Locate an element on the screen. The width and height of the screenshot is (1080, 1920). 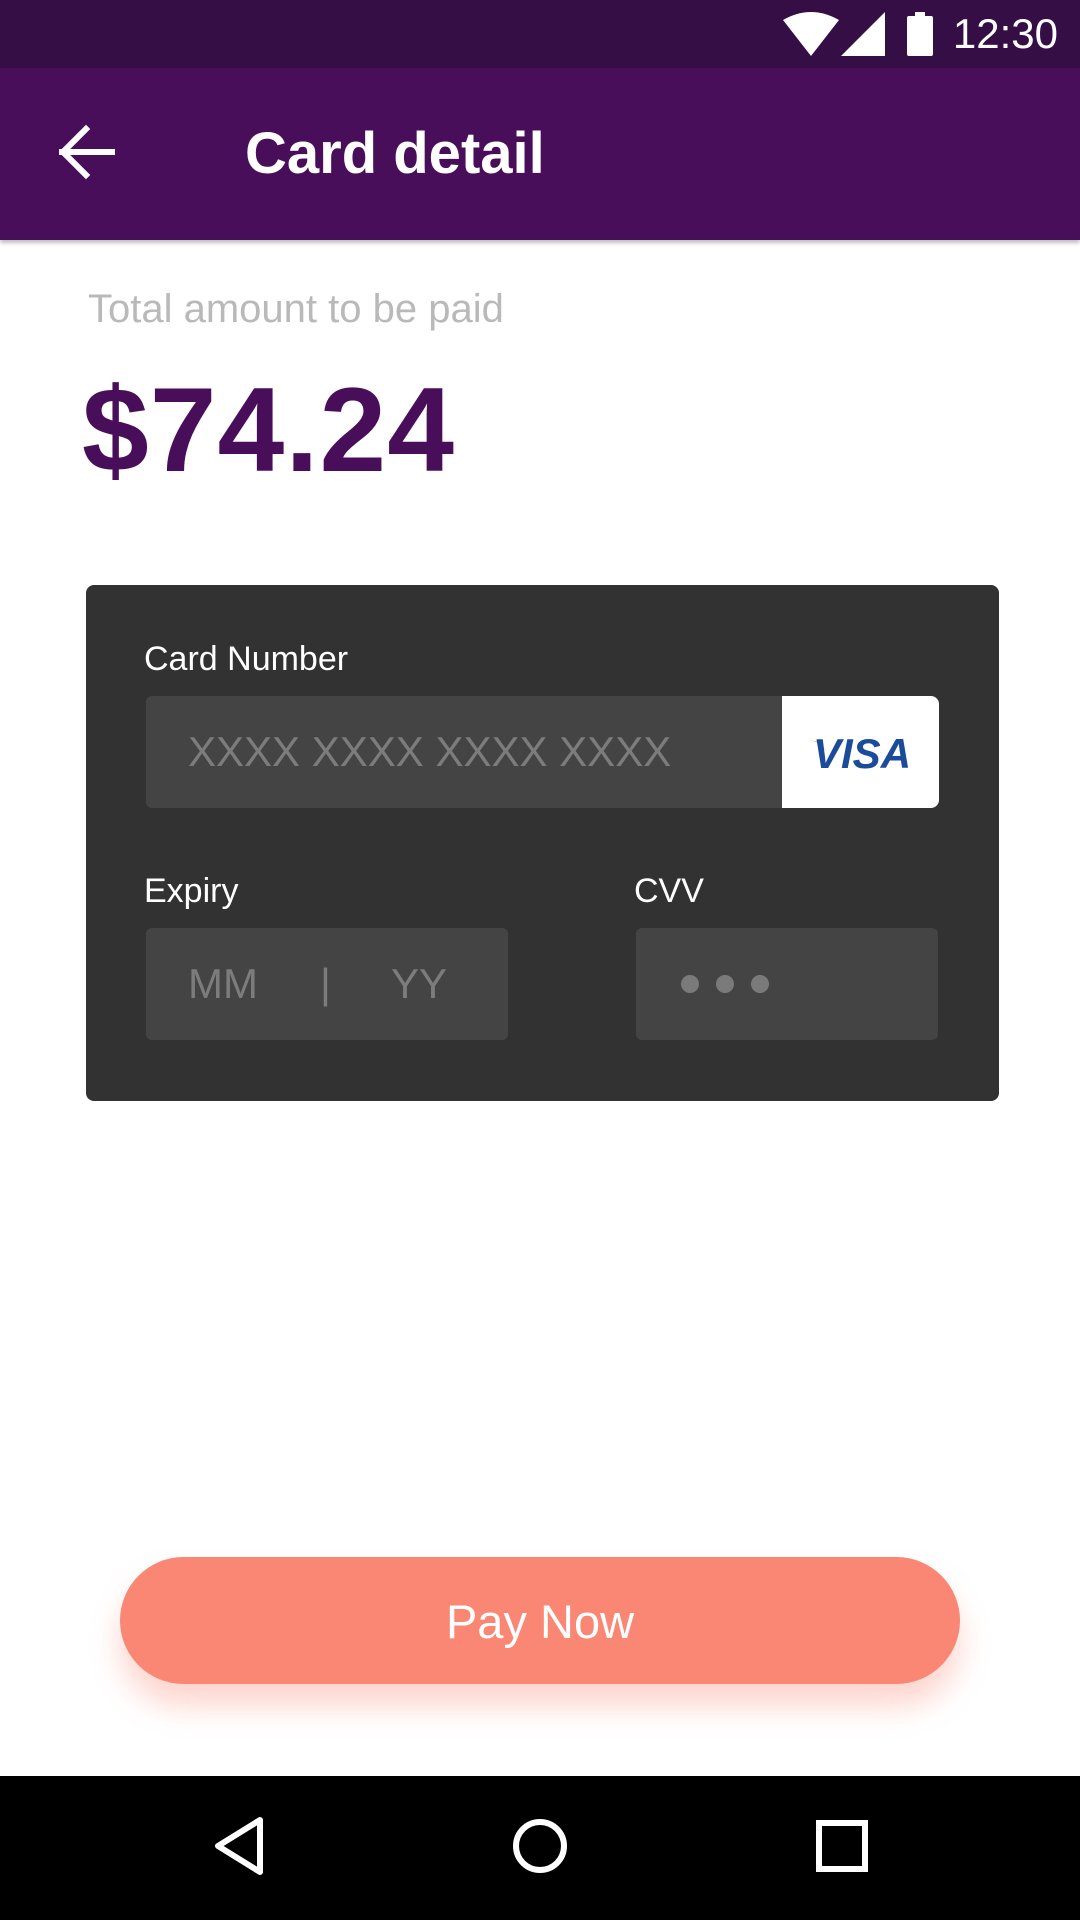
visa-logo: VISA is located at coordinates (860, 752).